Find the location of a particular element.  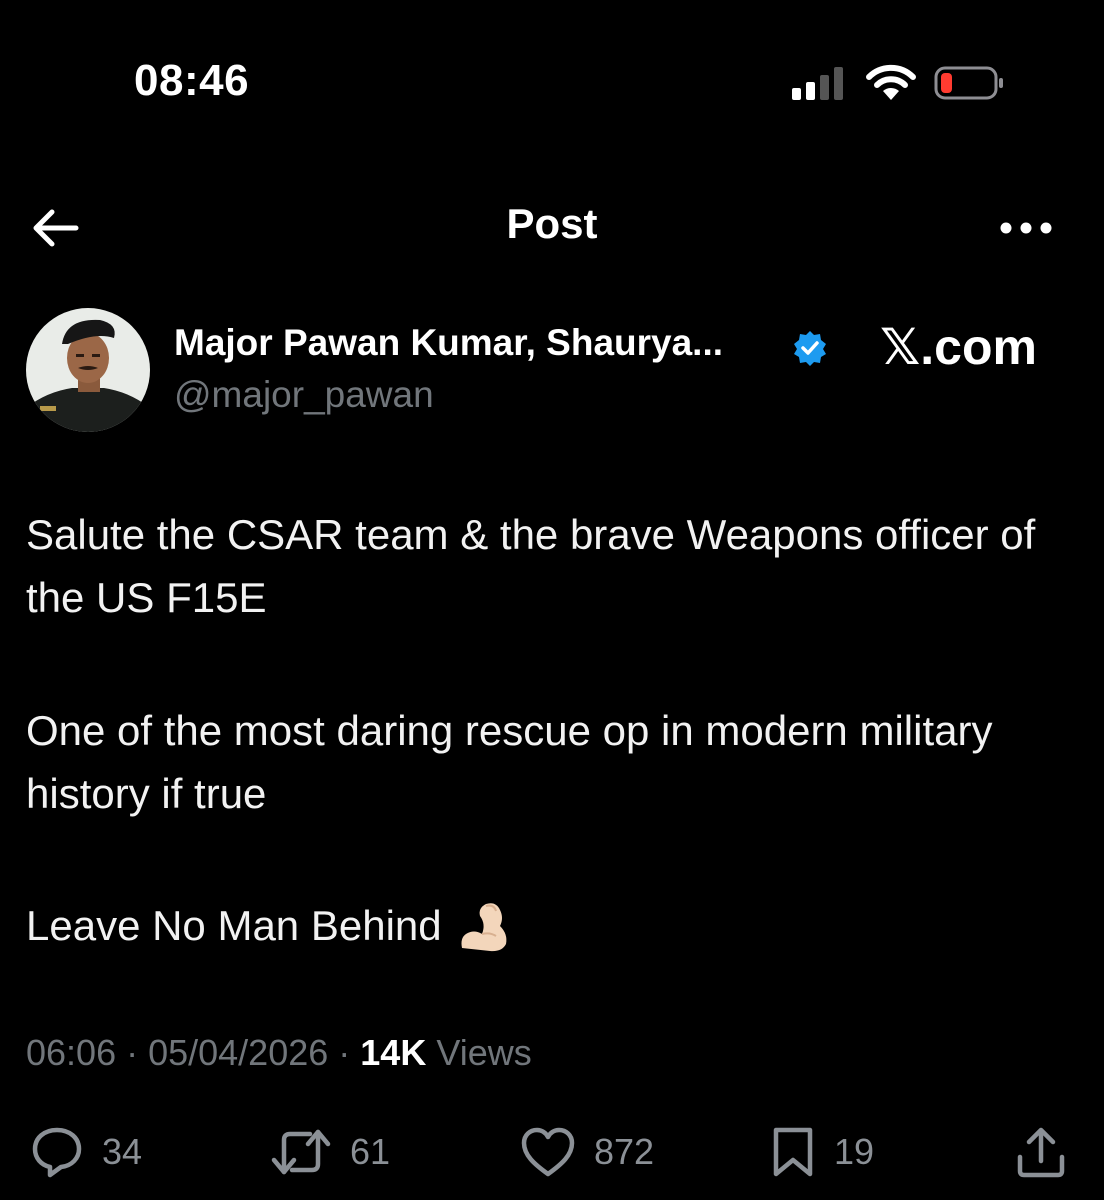

like-button: 872 is located at coordinates (587, 1152).